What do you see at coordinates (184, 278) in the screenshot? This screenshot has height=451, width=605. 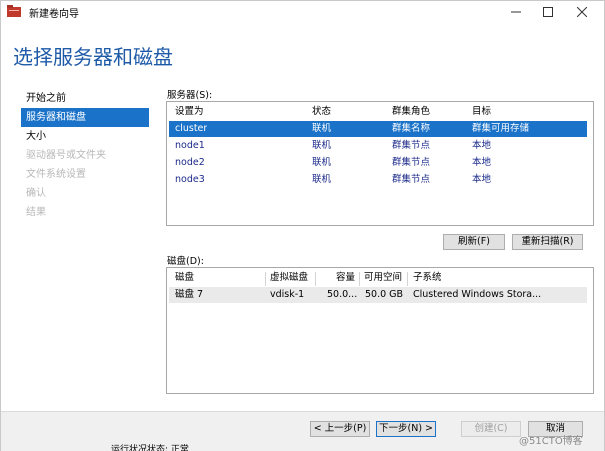 I see `col-header-disk: 磁盘` at bounding box center [184, 278].